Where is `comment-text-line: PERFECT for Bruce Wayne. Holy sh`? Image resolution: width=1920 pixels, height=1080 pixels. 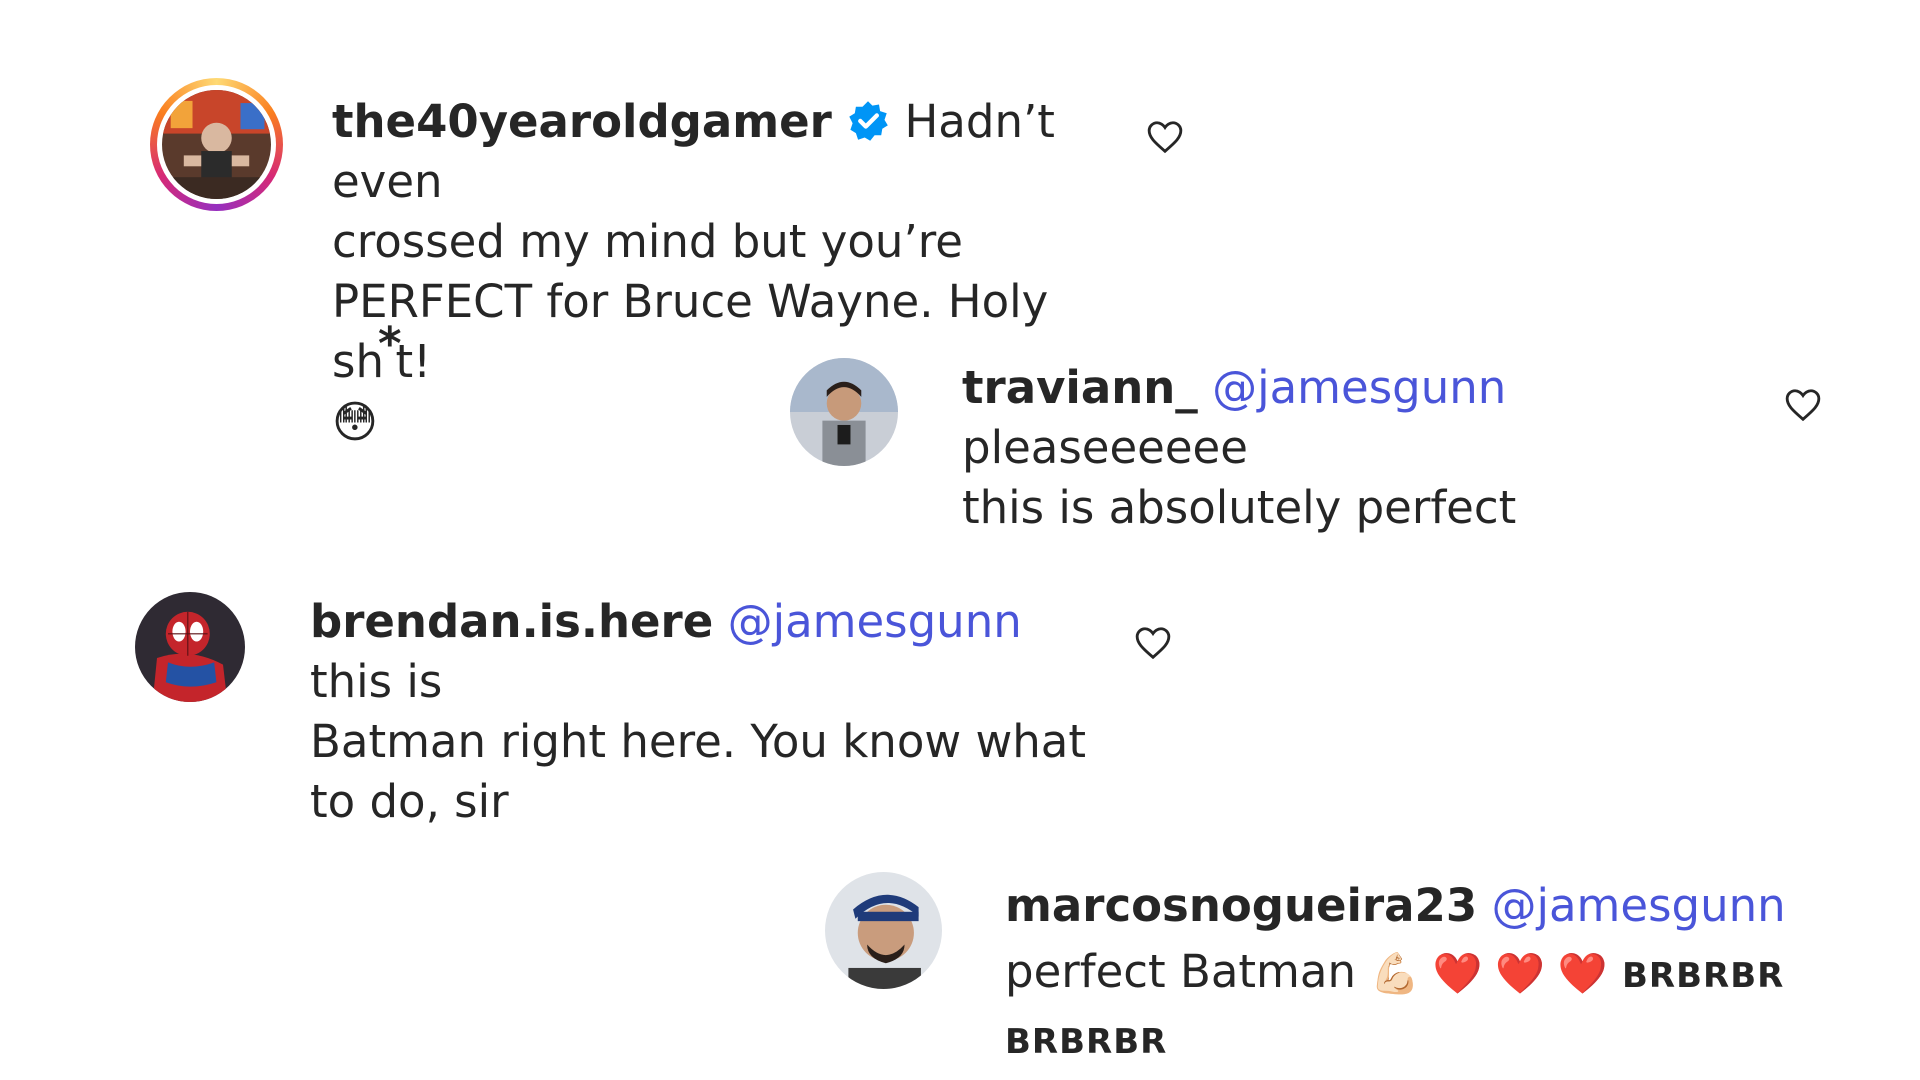 comment-text-line: PERFECT for Bruce Wayne. Holy sh is located at coordinates (690, 331).